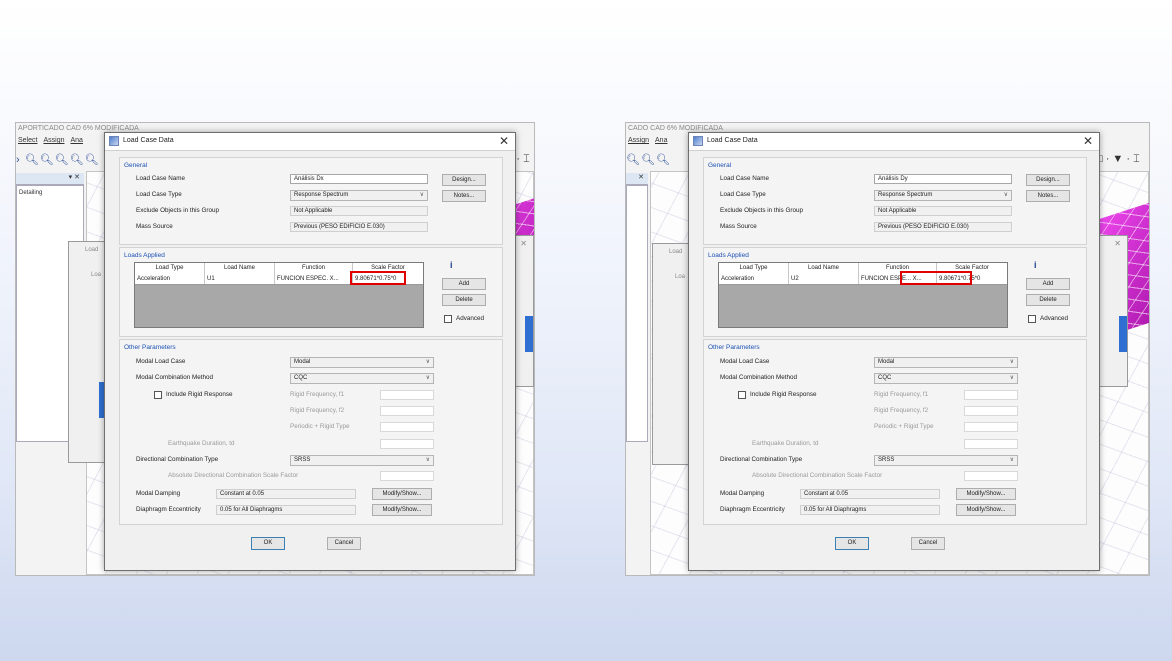 The width and height of the screenshot is (1172, 661). What do you see at coordinates (58, 159) in the screenshot?
I see `zoom-toolbar-icons: › 🔍︎🔍︎🔍︎🔍︎🔍︎` at bounding box center [58, 159].